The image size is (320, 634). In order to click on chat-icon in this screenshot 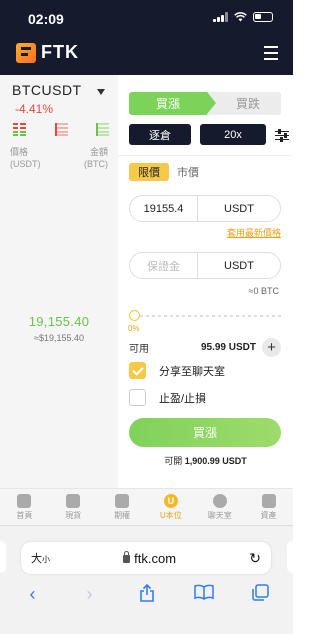, I will do `click(219, 501)`.